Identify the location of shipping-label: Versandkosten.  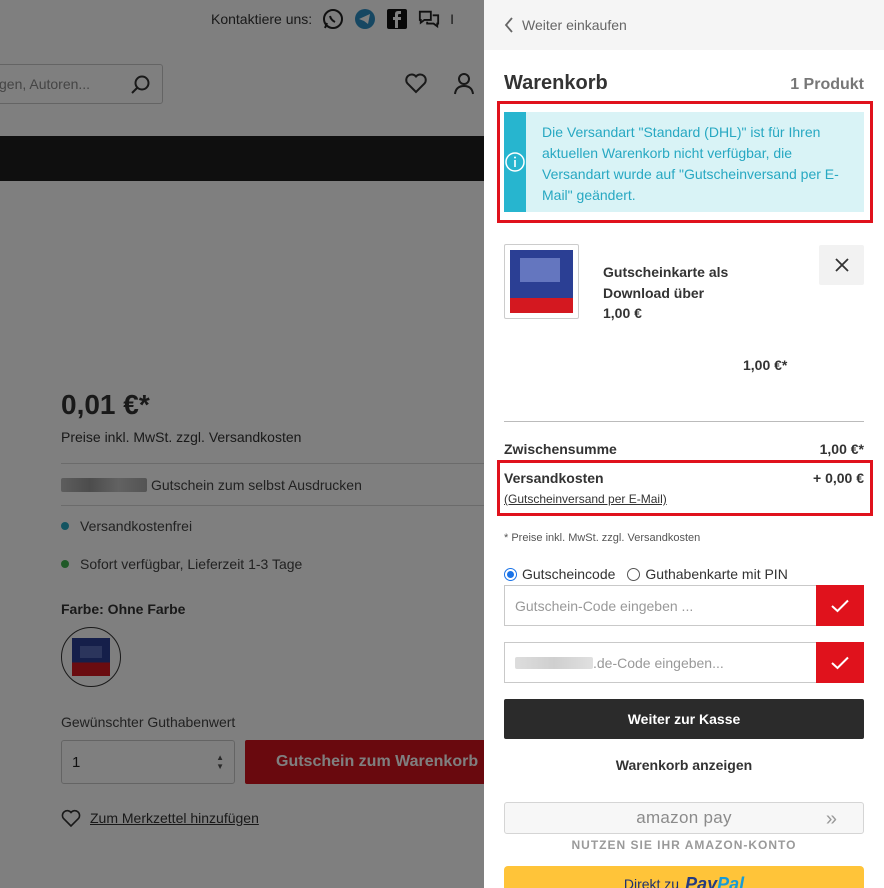
(554, 478).